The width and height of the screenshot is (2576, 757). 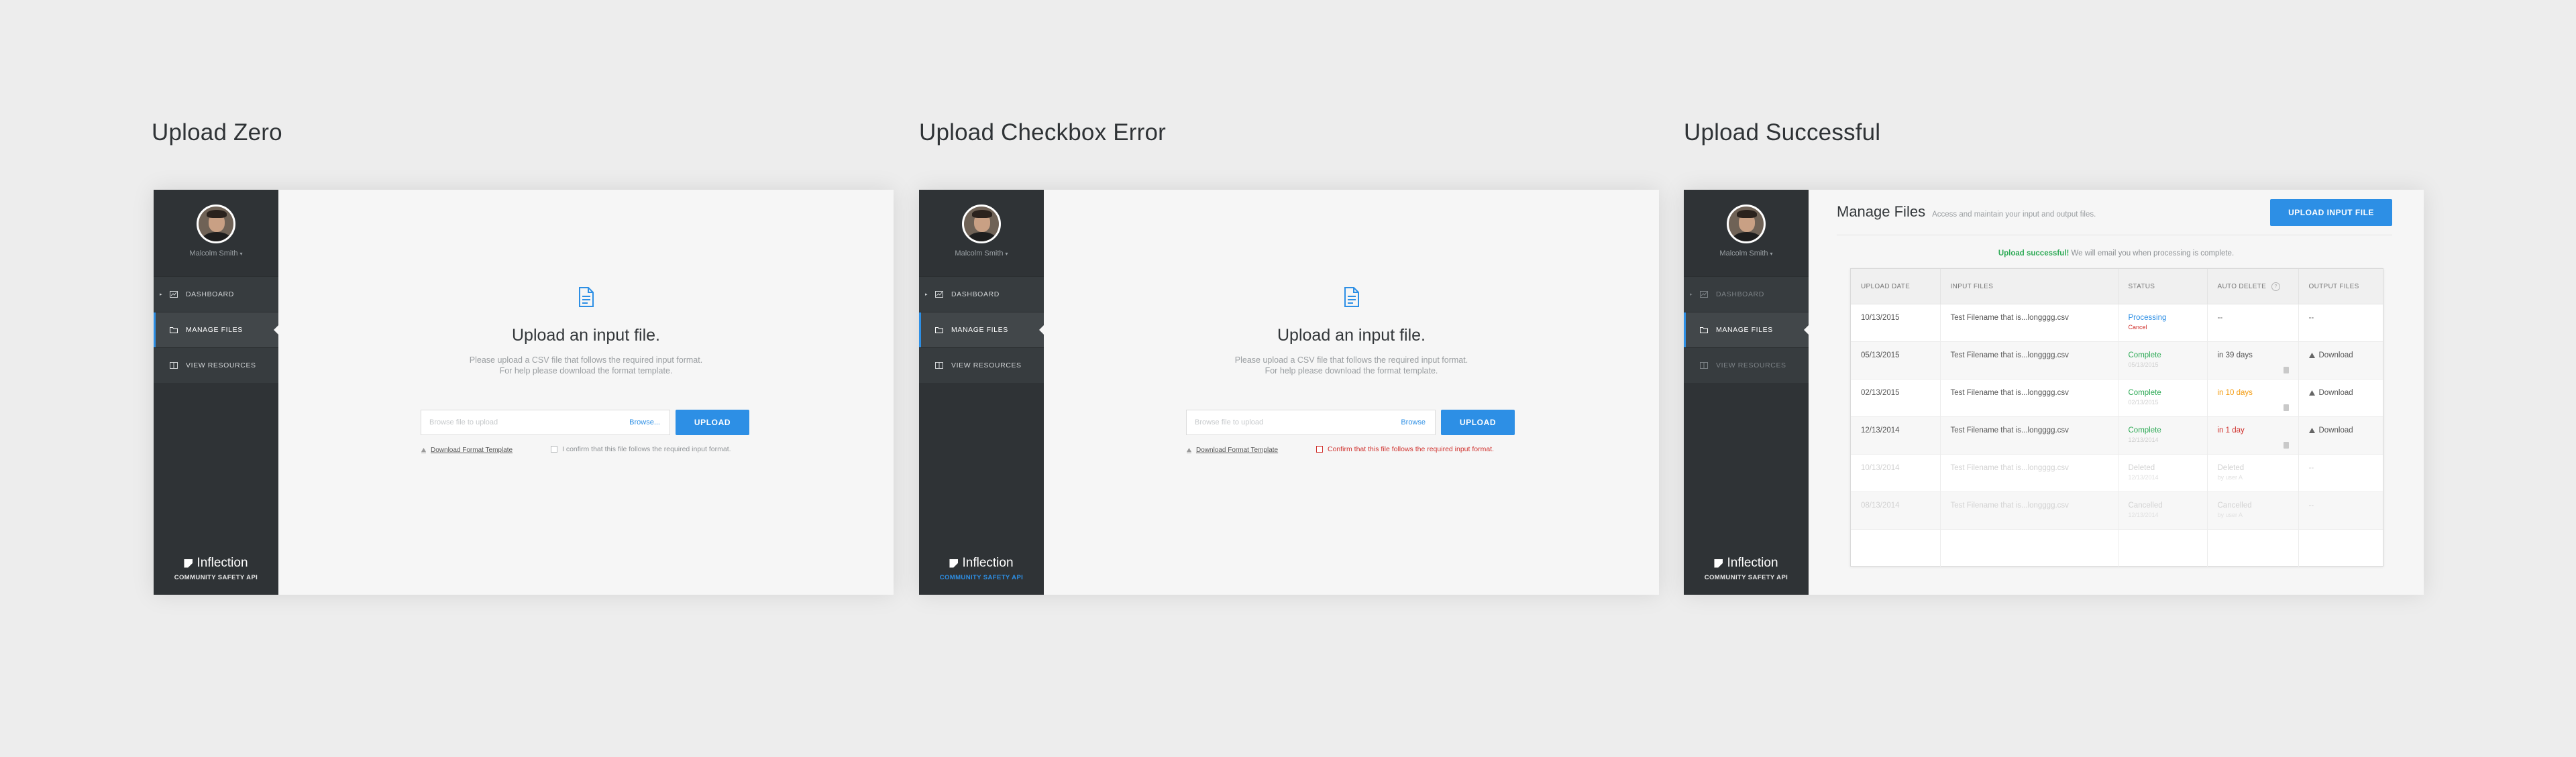 I want to click on status-cell: Processing Cancel, so click(x=2163, y=323).